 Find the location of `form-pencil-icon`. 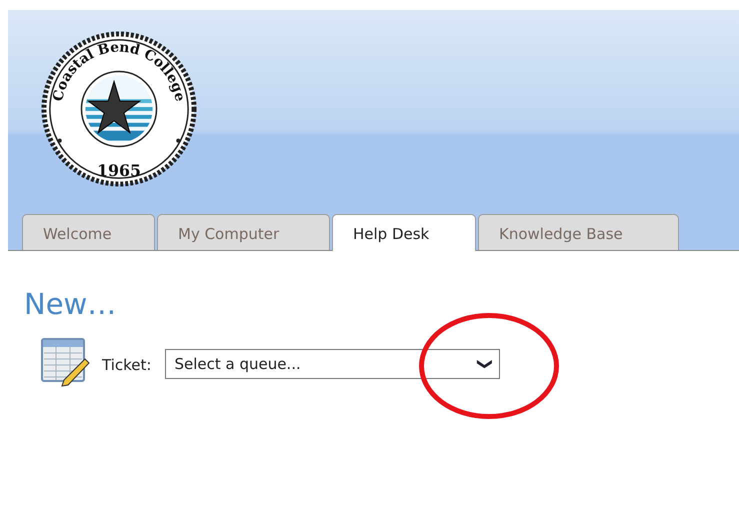

form-pencil-icon is located at coordinates (65, 362).